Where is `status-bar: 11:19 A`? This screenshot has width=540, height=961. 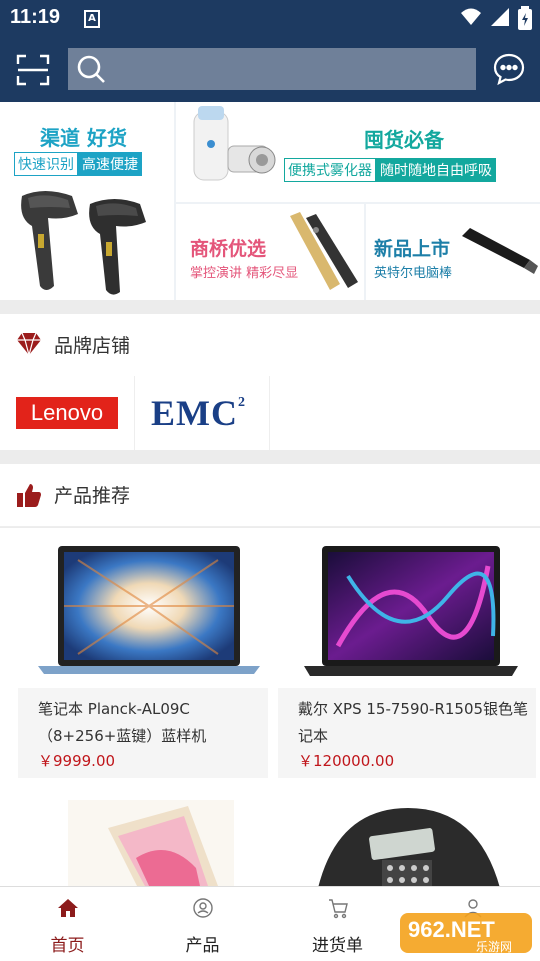 status-bar: 11:19 A is located at coordinates (270, 18).